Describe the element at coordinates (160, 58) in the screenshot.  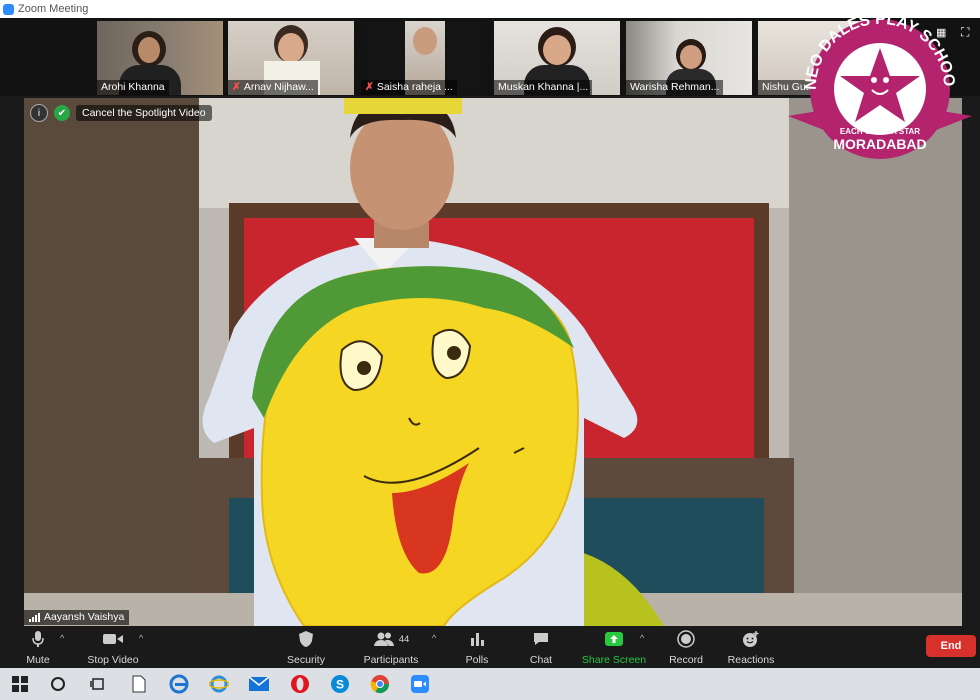
I see `participant-tile: Arohi Khanna` at that location.